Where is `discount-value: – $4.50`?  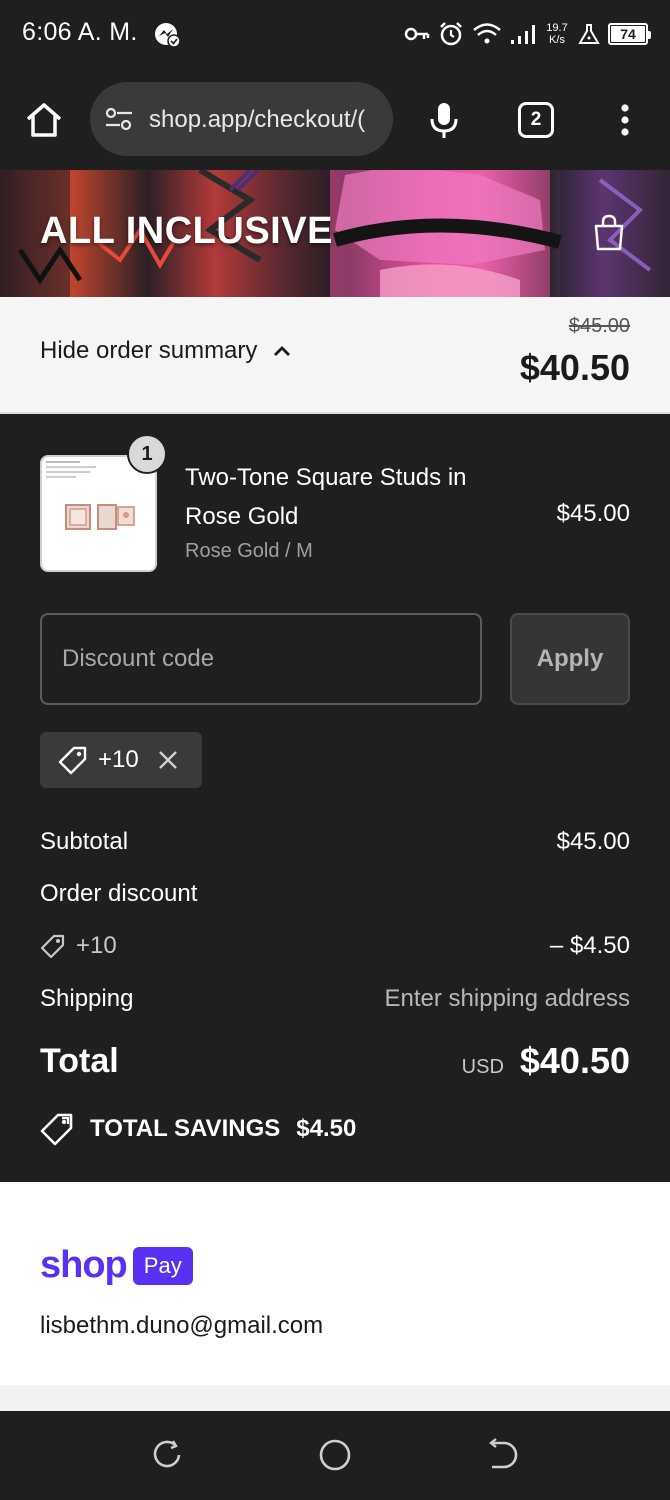 discount-value: – $4.50 is located at coordinates (589, 945).